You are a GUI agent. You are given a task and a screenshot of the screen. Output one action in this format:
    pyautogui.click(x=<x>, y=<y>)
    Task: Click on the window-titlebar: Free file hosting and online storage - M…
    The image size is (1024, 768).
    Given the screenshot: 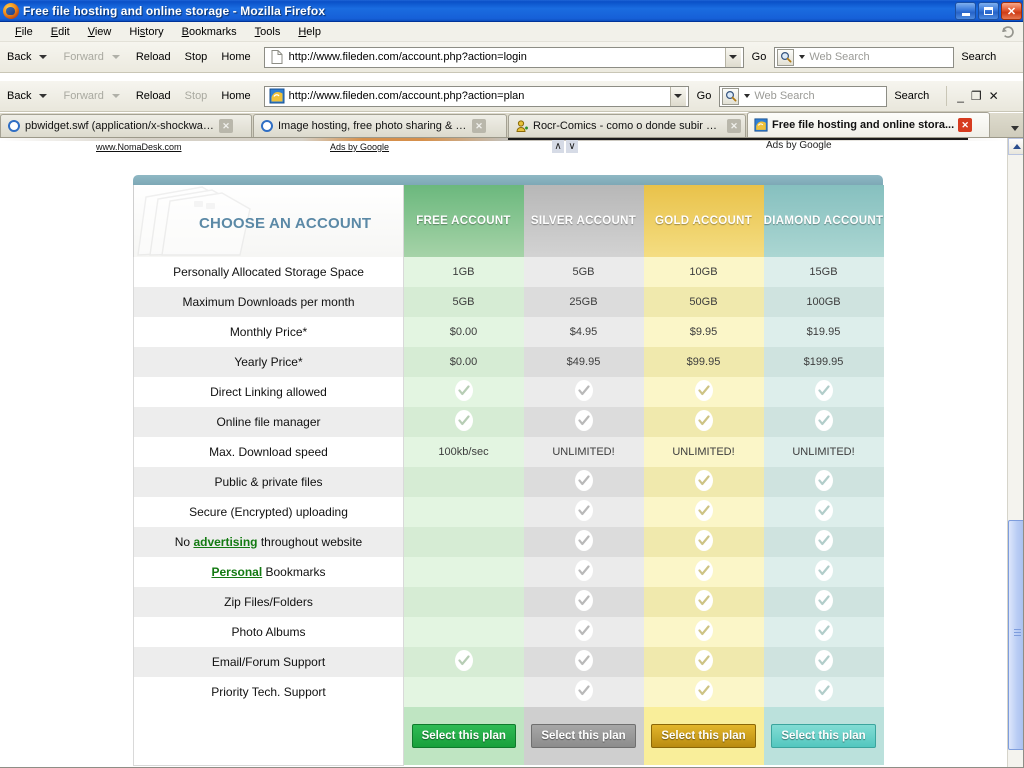 What is the action you would take?
    pyautogui.click(x=512, y=11)
    